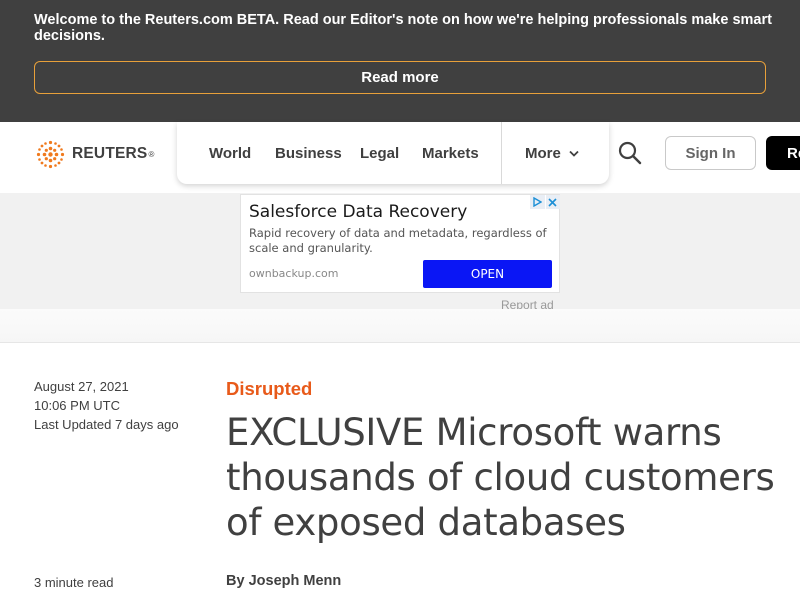 This screenshot has width=800, height=600. Describe the element at coordinates (537, 202) in the screenshot. I see `ad-choices-icon` at that location.